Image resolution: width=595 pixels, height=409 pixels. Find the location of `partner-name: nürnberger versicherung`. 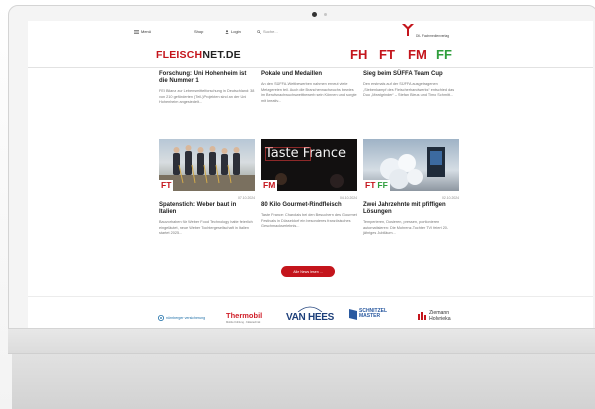

partner-name: nürnberger versicherung is located at coordinates (186, 318).